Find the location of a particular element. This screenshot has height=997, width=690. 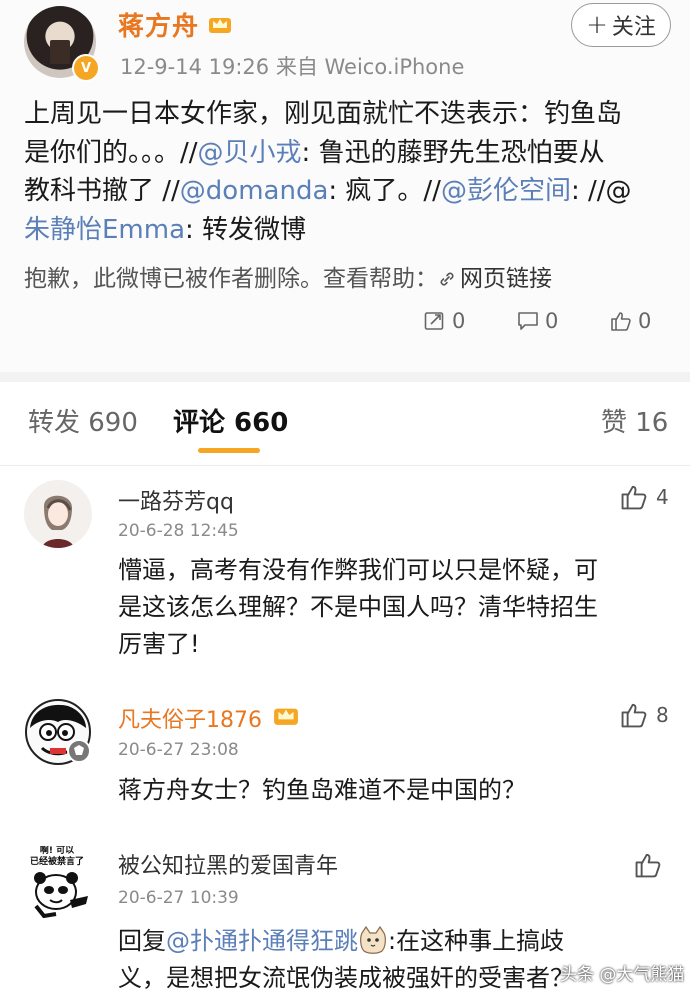

cat-emoji-icon is located at coordinates (373, 939).